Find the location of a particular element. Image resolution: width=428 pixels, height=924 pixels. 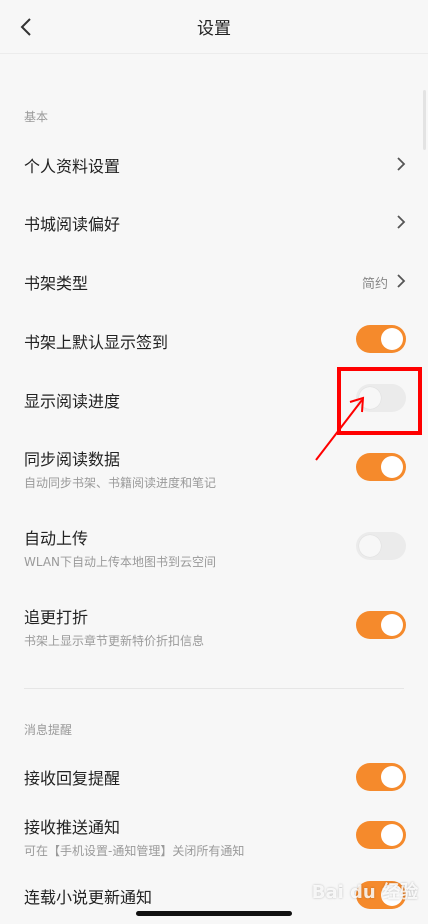

row-subtitle: 书架上显示章节更新特价折扣信息 is located at coordinates (114, 641).